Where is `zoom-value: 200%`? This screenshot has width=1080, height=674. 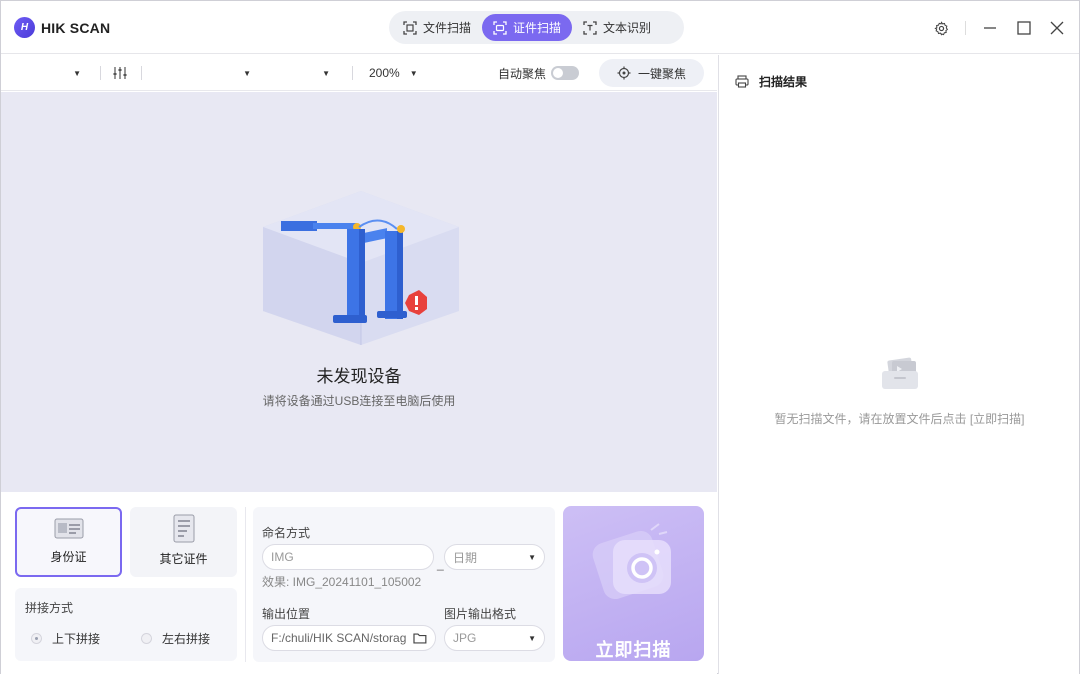 zoom-value: 200% is located at coordinates (384, 73).